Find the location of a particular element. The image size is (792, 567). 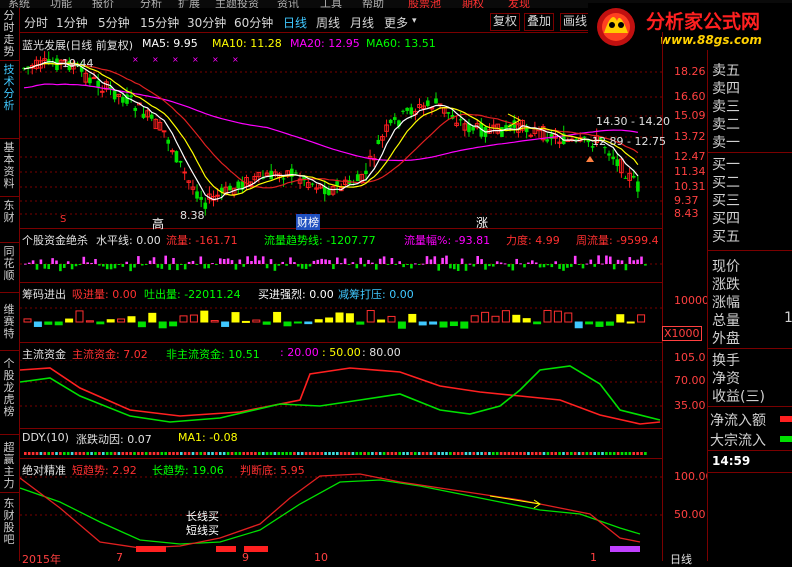

menu-tools: 工具 is located at coordinates (331, 4).